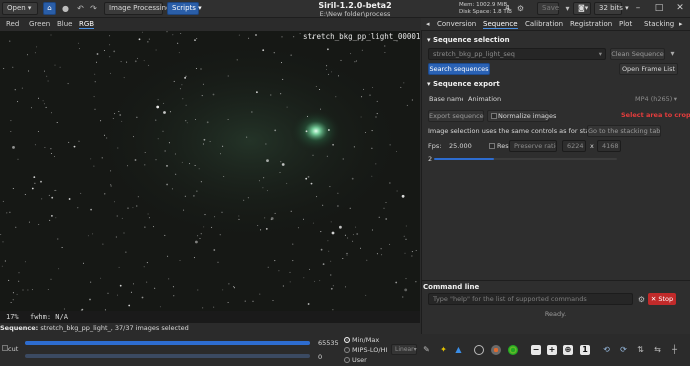 Image resolution: width=690 pixels, height=366 pixels. What do you see at coordinates (567, 8) in the screenshot?
I see `save-menu-icon: ▾` at bounding box center [567, 8].